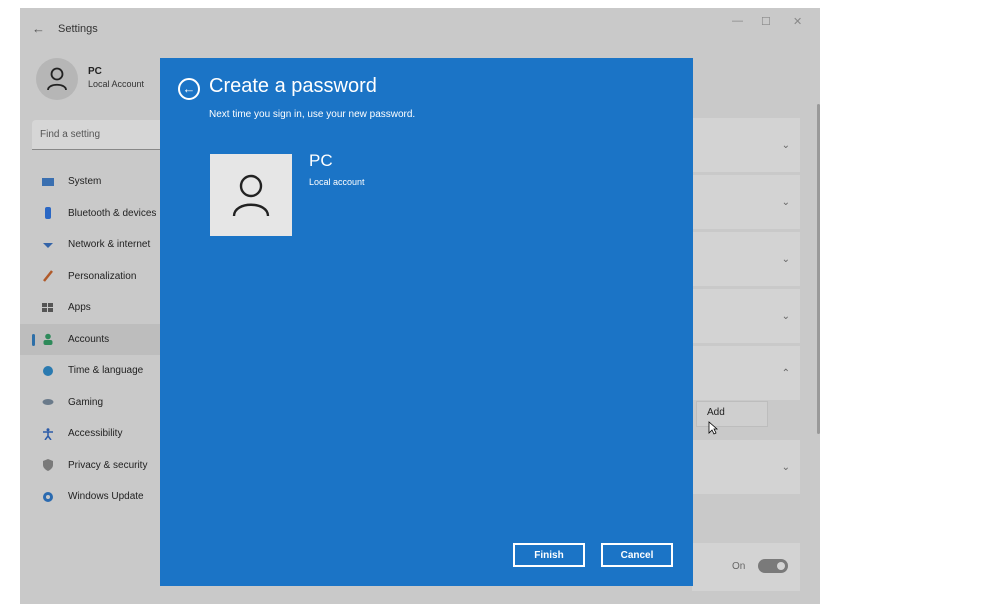  I want to click on person-icon, so click(251, 195).